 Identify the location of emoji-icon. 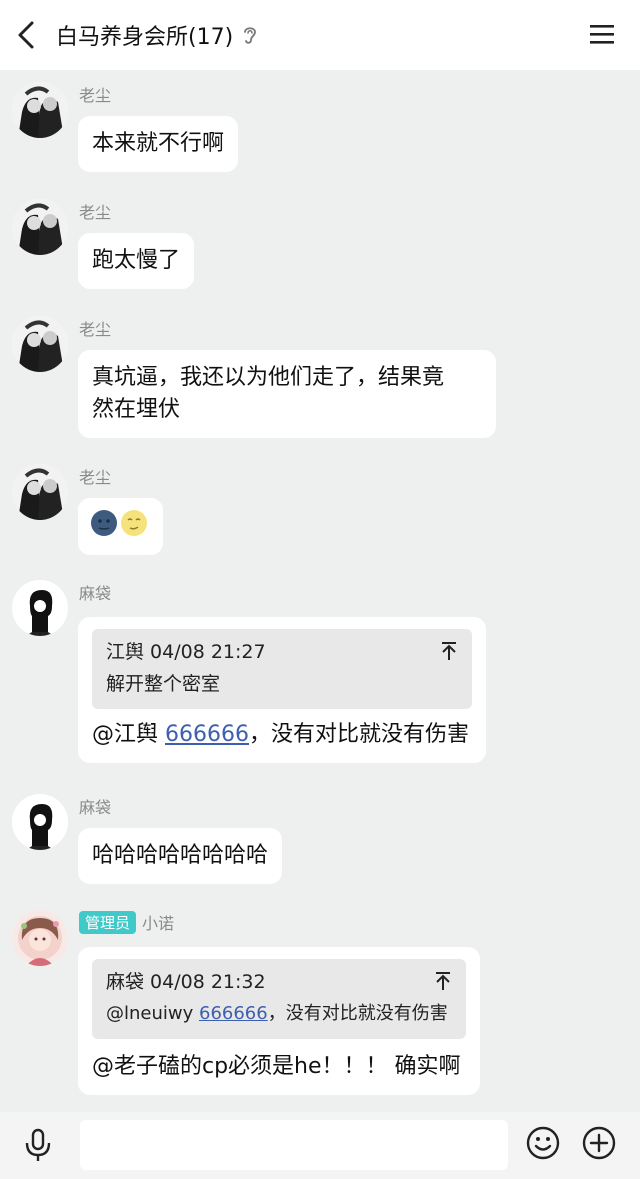
(543, 1143).